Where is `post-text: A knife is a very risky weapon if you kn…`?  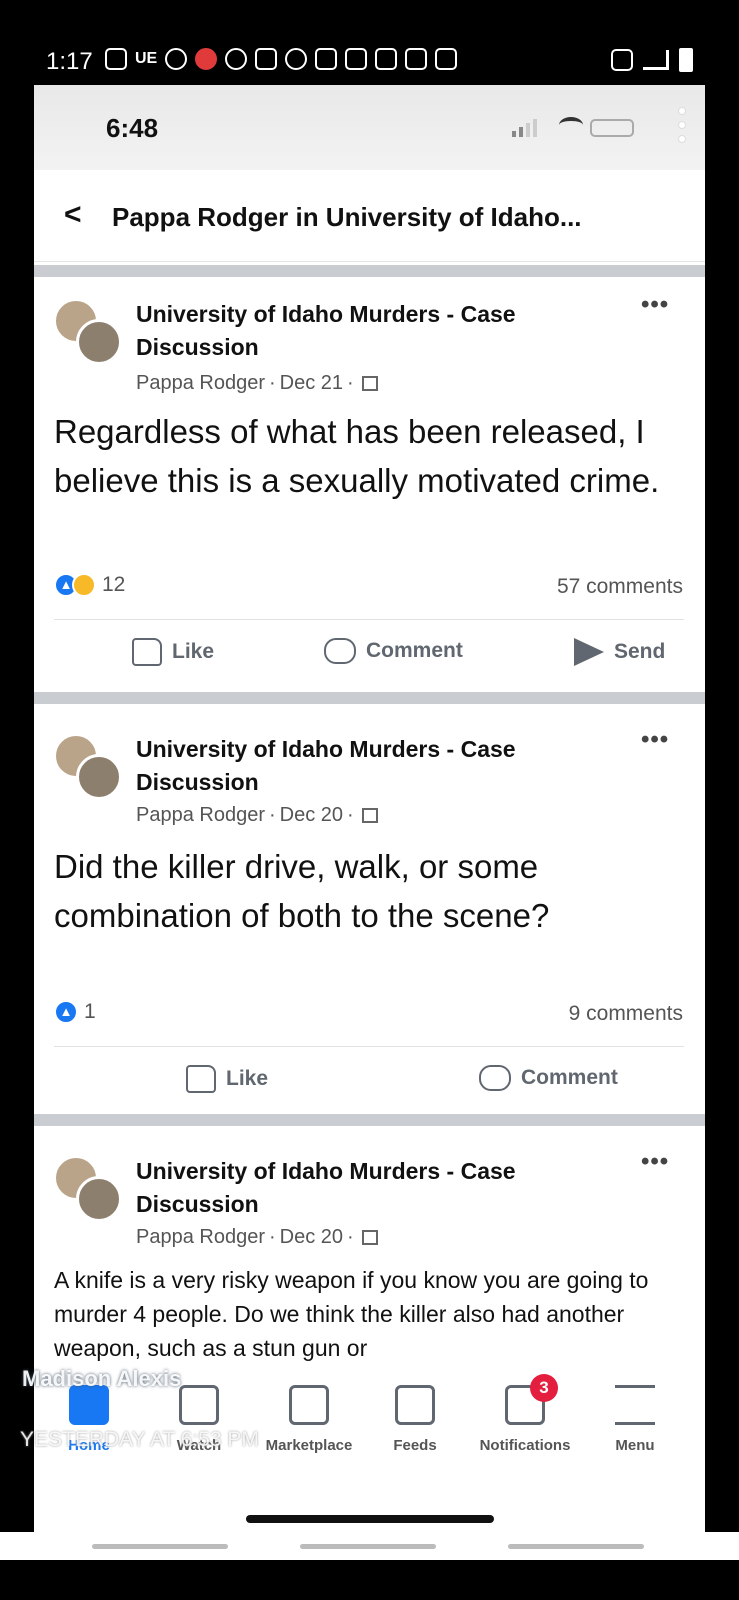
post-text: A knife is a very risky weapon if you kn… is located at coordinates (351, 1314).